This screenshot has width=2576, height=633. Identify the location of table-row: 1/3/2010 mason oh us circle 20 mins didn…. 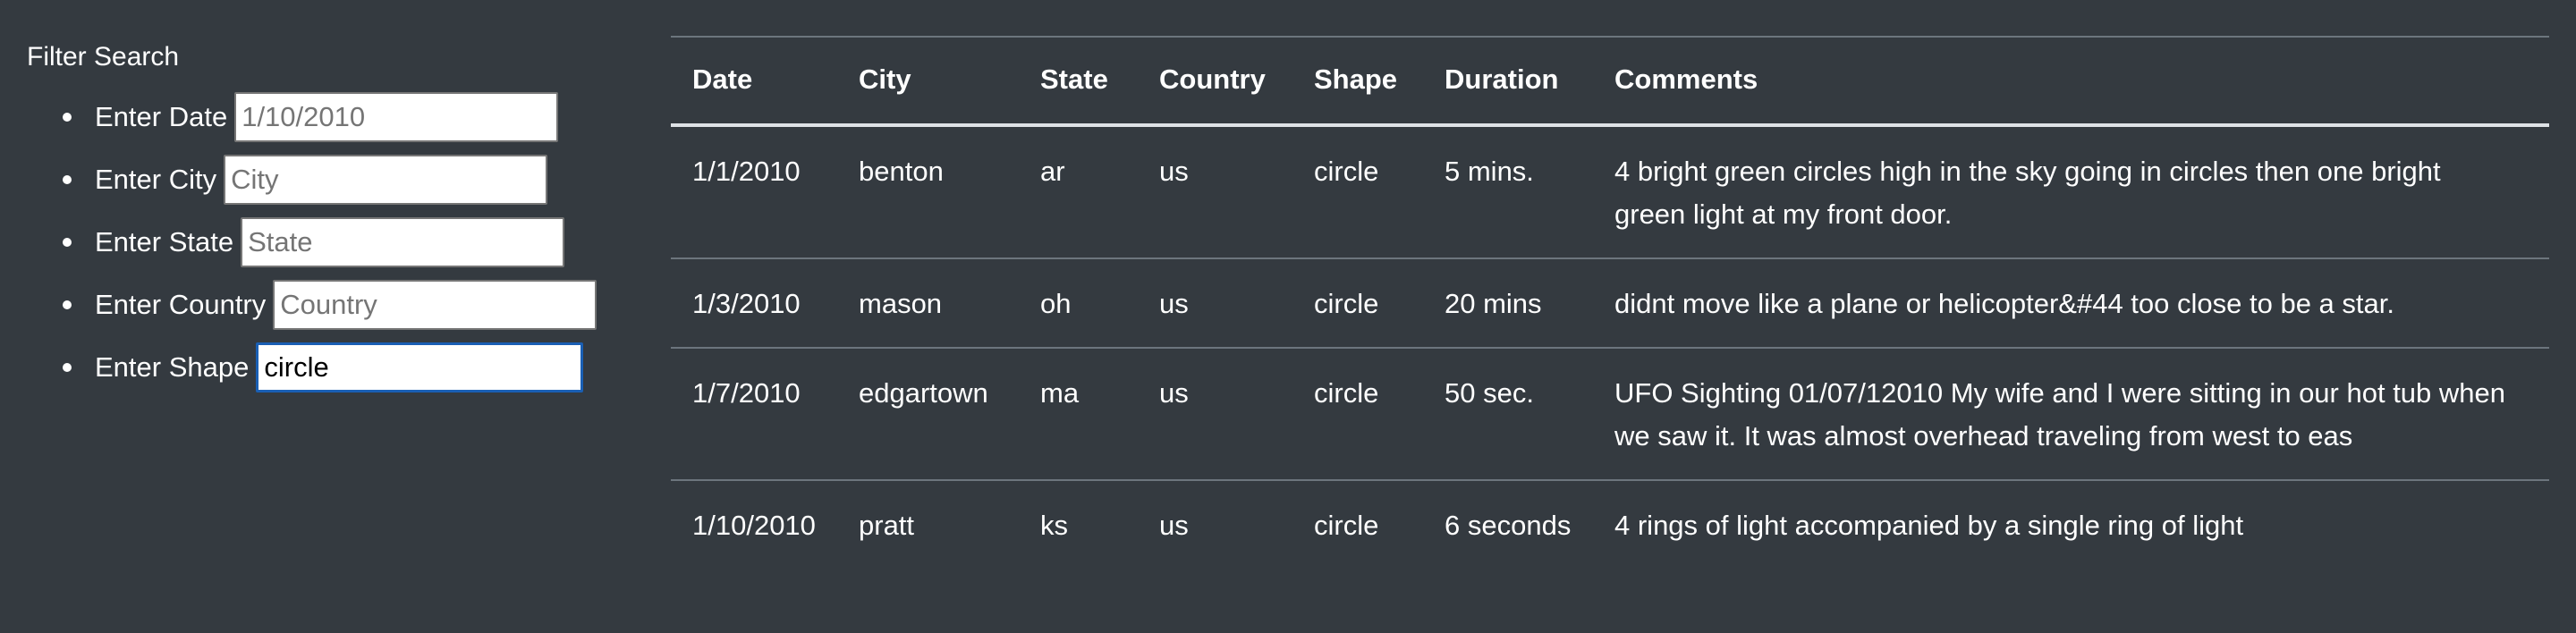
(1610, 303).